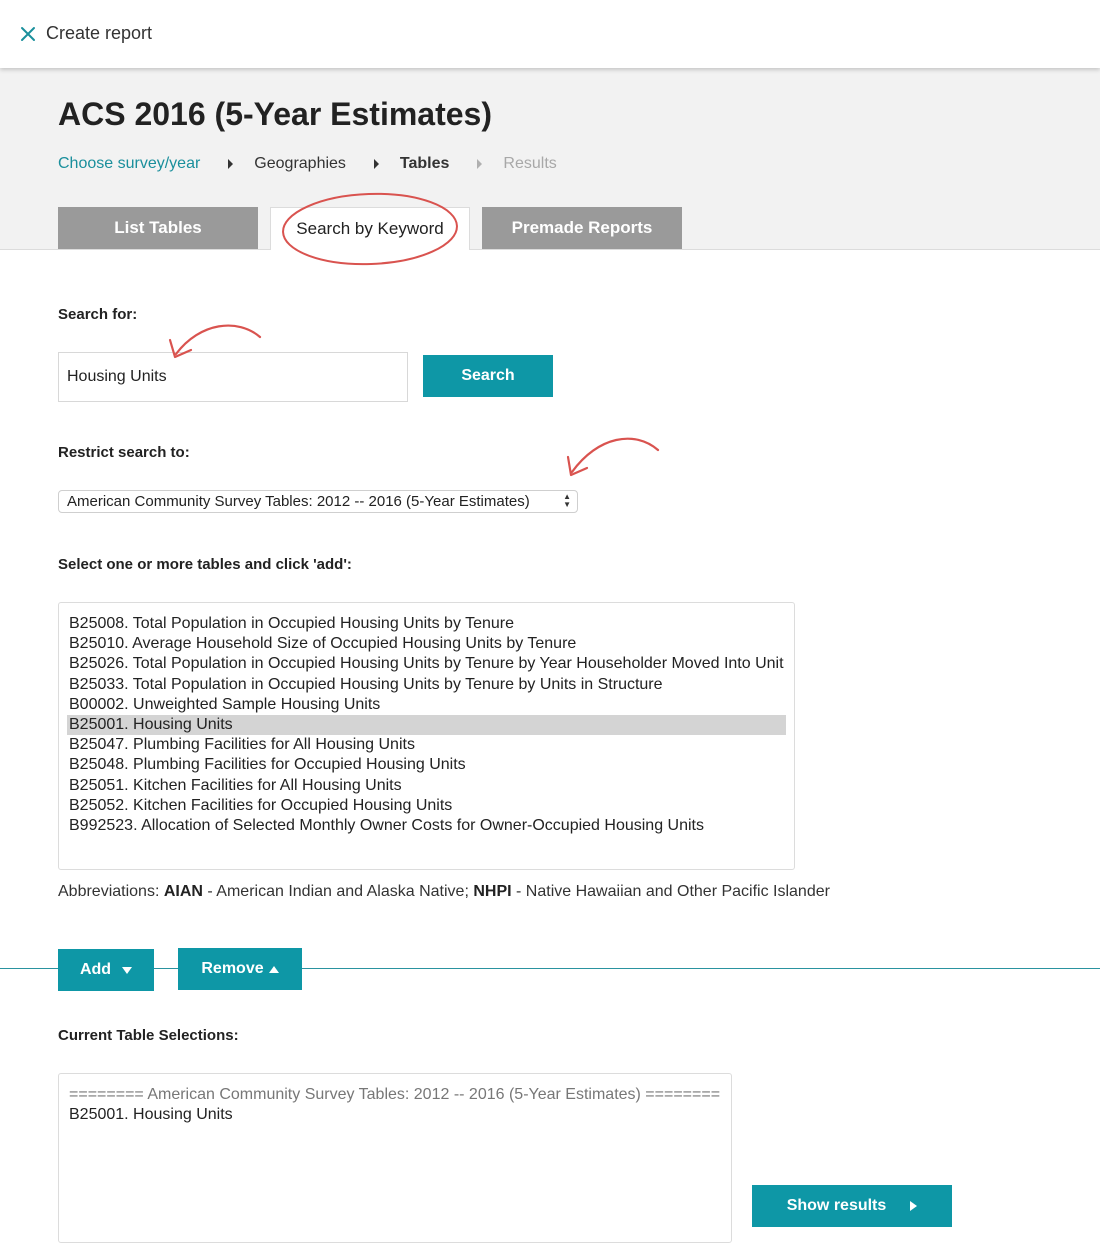  Describe the element at coordinates (836, 1205) in the screenshot. I see `show-results-label: Show results` at that location.